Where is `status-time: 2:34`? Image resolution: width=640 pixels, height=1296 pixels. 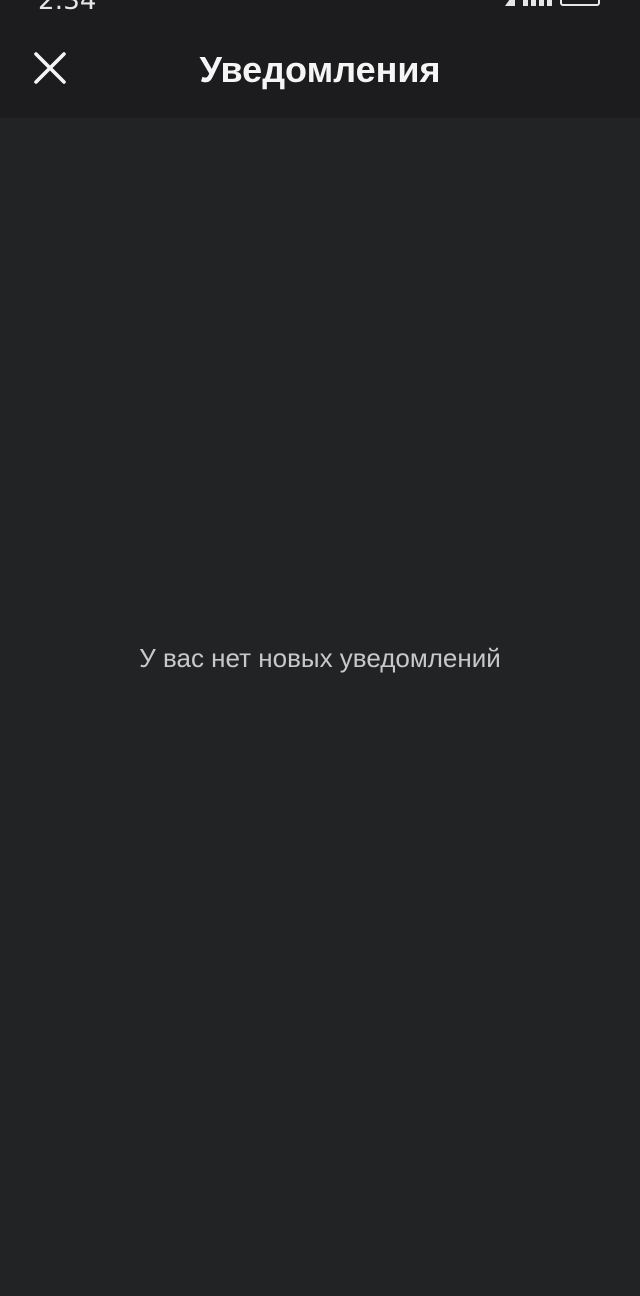
status-time: 2:34 is located at coordinates (67, 8).